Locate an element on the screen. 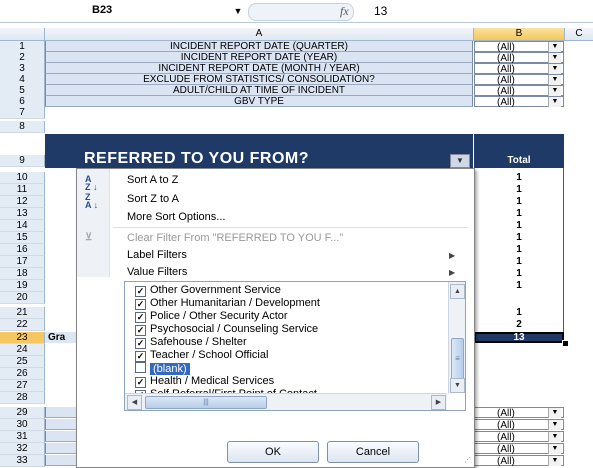 Image resolution: width=593 pixels, height=468 pixels. row-number: 11 is located at coordinates (22, 190).